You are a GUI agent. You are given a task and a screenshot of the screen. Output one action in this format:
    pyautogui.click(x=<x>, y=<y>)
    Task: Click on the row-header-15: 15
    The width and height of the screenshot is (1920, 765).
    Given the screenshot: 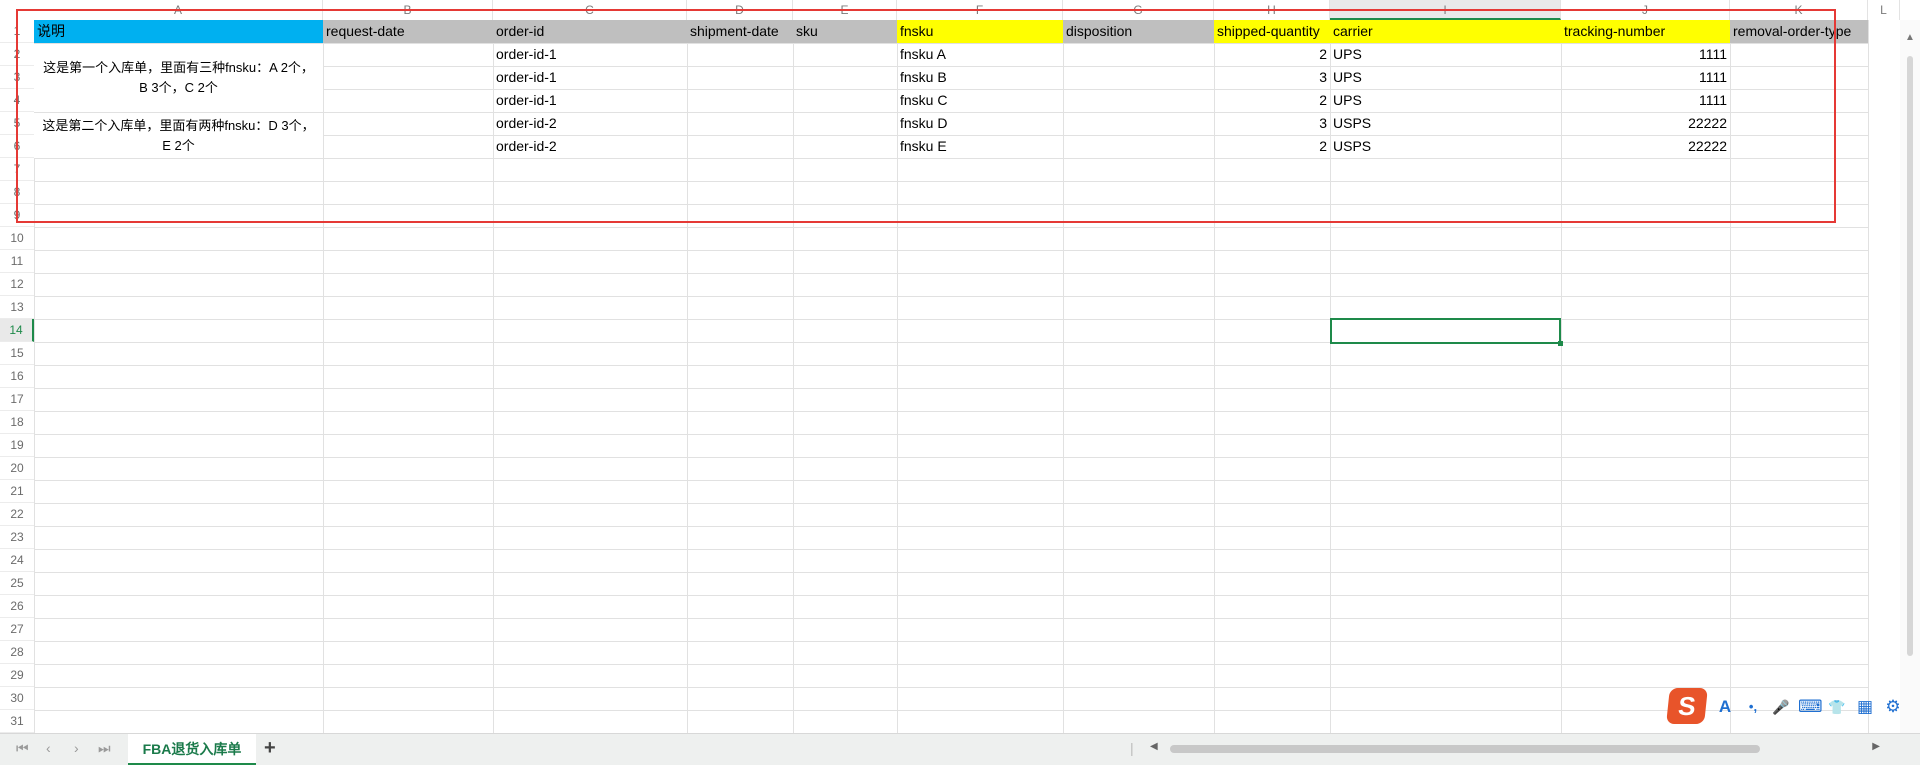 What is the action you would take?
    pyautogui.click(x=17, y=353)
    